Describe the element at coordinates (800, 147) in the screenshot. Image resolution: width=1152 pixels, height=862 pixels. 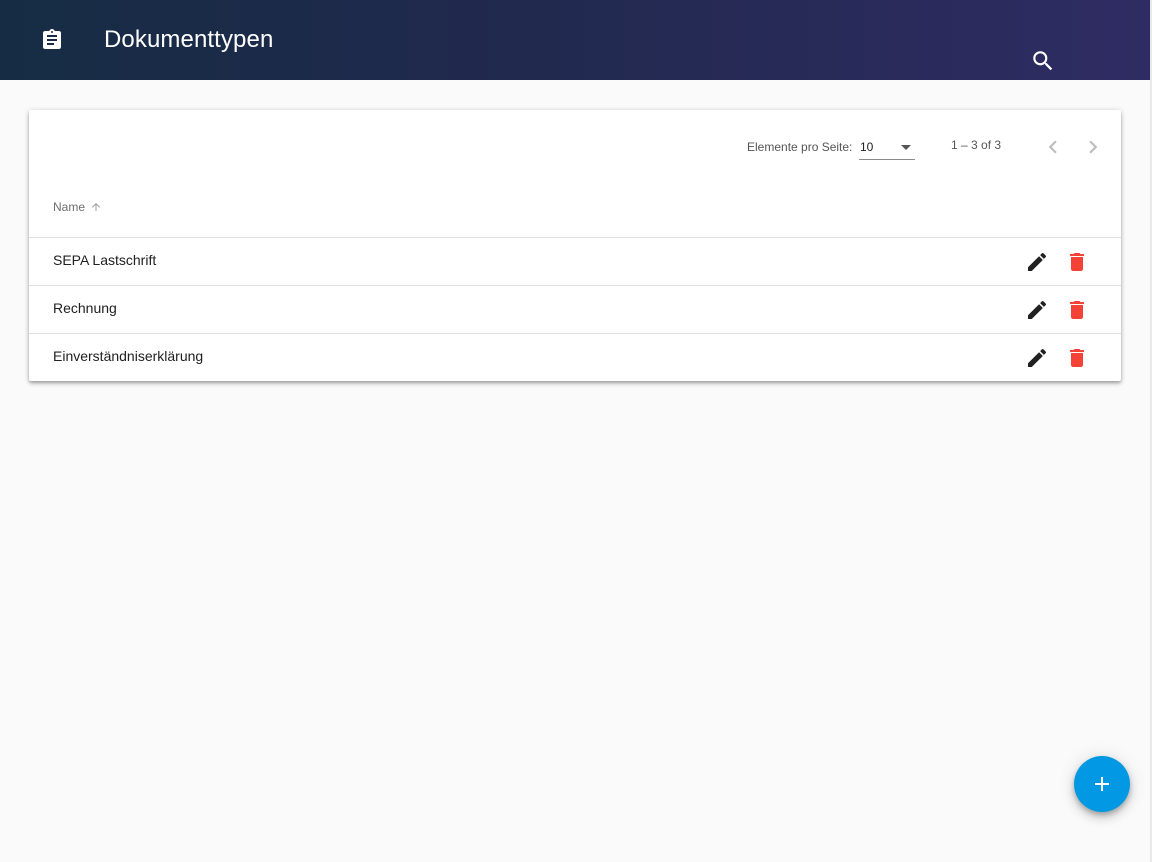
I see `items-per-page-label: Elemente pro Seite:` at that location.